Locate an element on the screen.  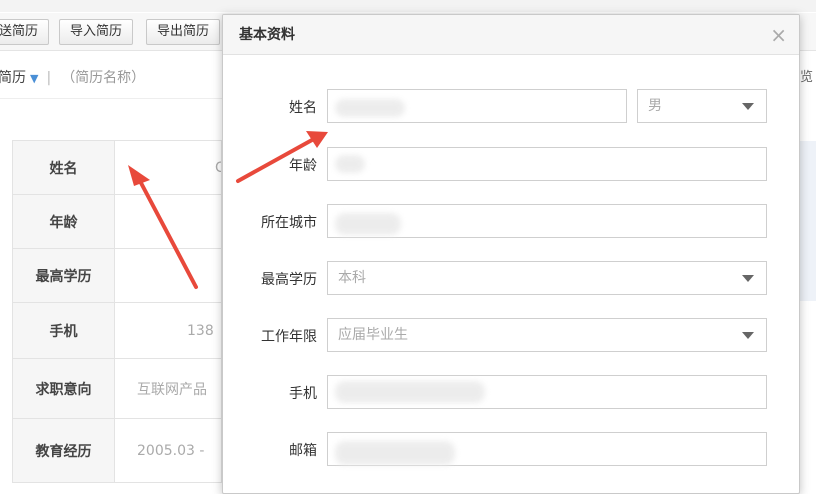
preview-link: 览 is located at coordinates (806, 75).